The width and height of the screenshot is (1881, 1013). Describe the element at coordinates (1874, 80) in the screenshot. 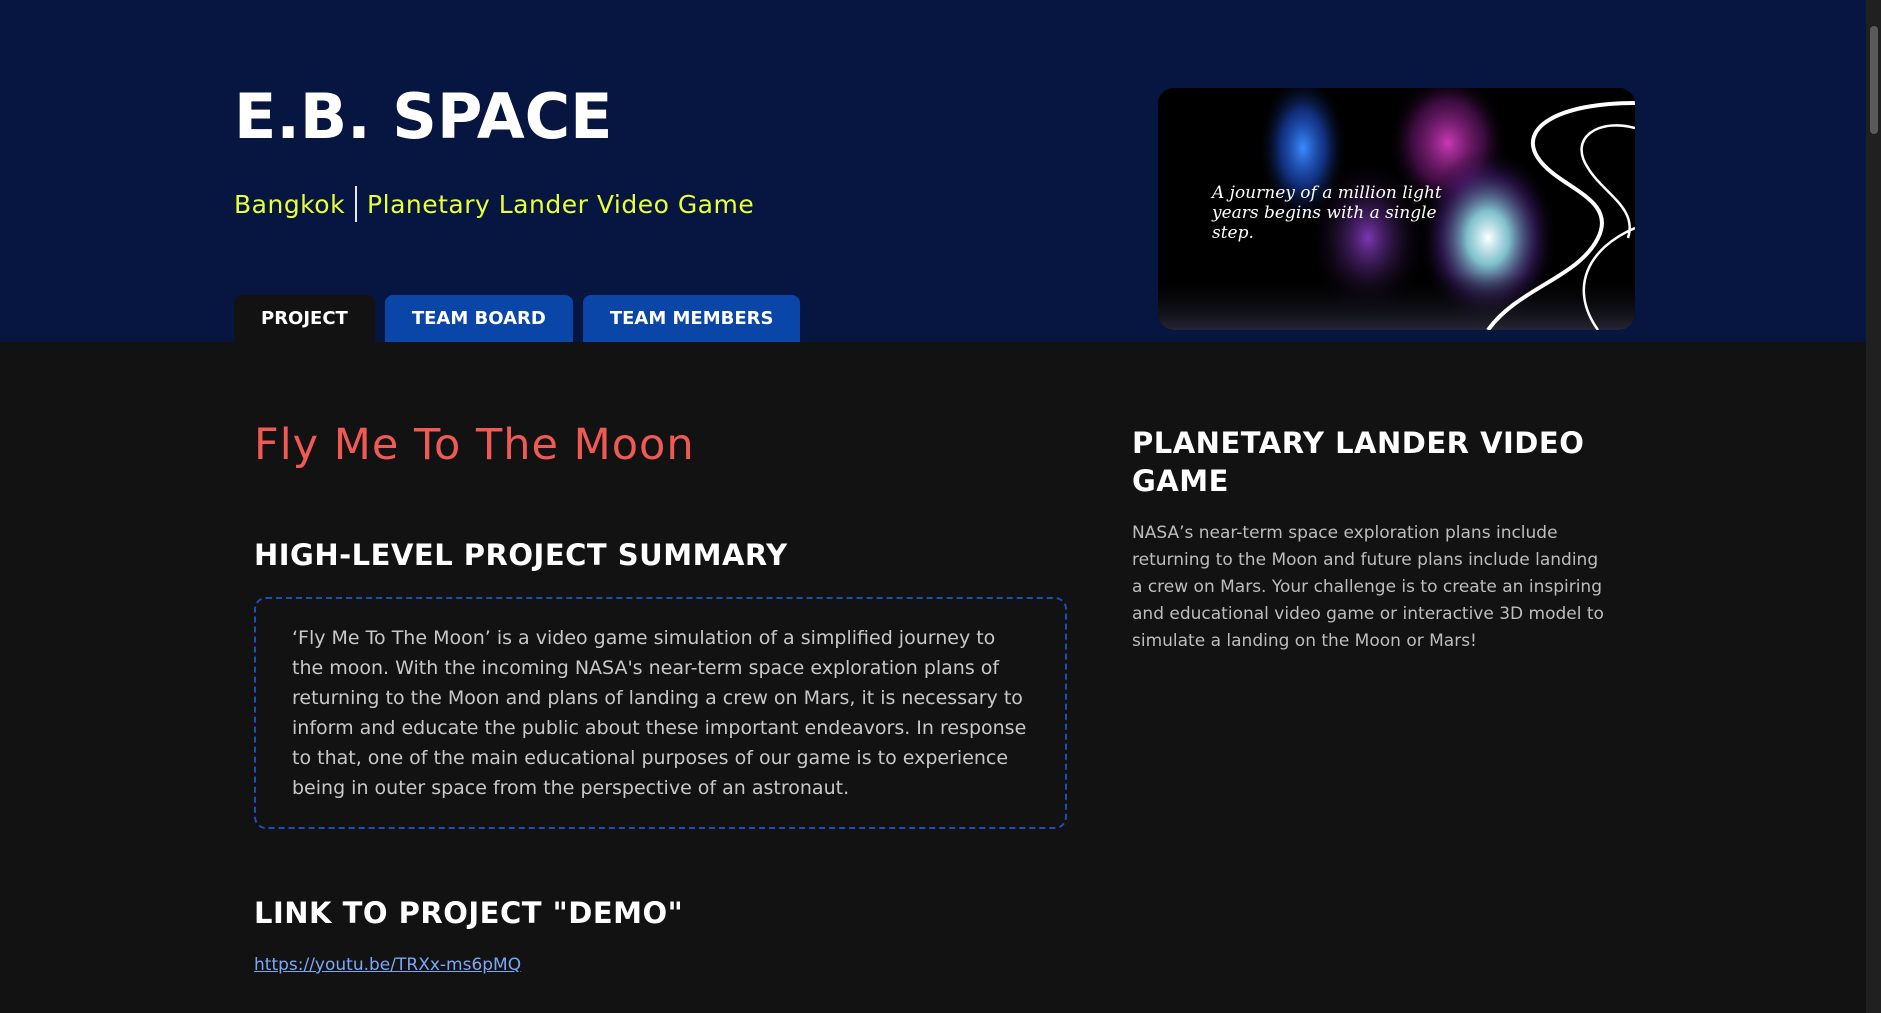

I see `scrollbar-thumb` at that location.